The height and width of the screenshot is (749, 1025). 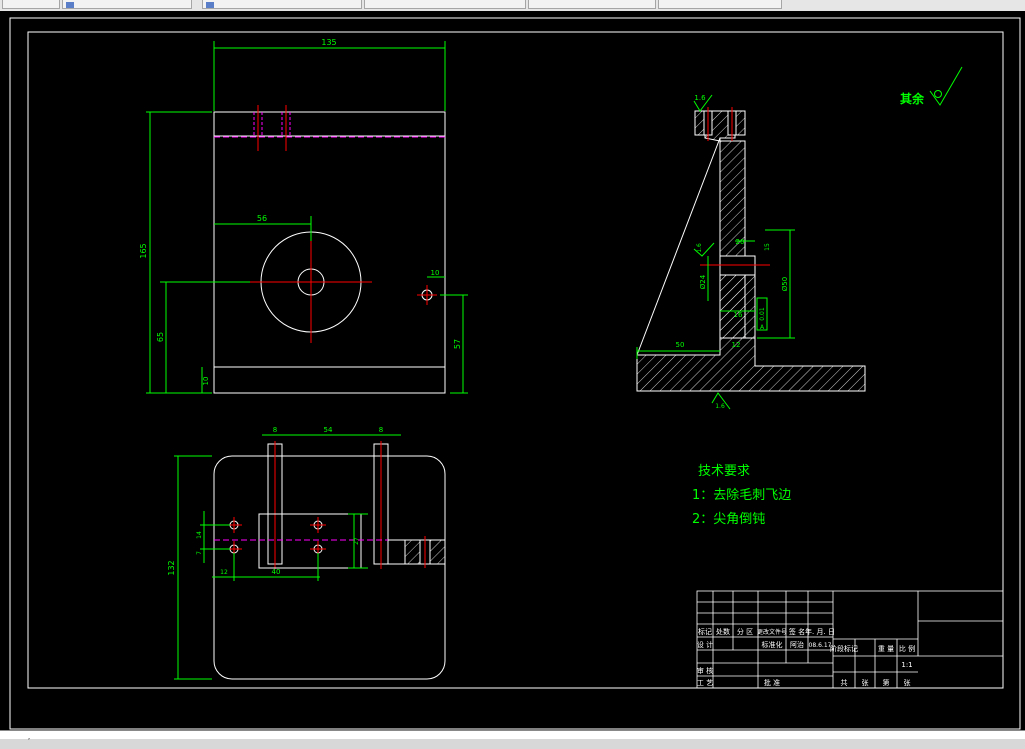 I want to click on dim-side-hole-offset: 10, so click(x=435, y=273).